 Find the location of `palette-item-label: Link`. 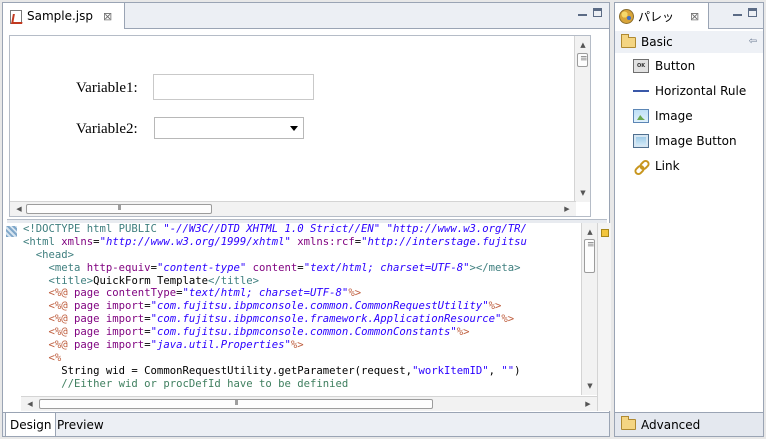

palette-item-label: Link is located at coordinates (667, 166).